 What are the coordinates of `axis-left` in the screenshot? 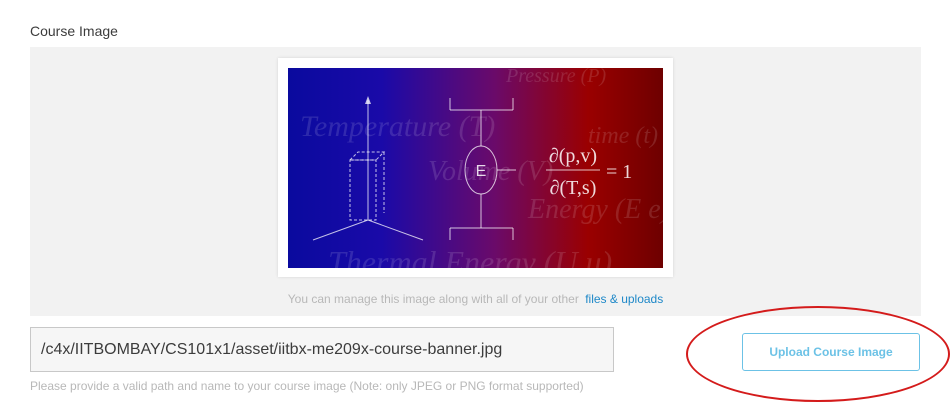 It's located at (340, 230).